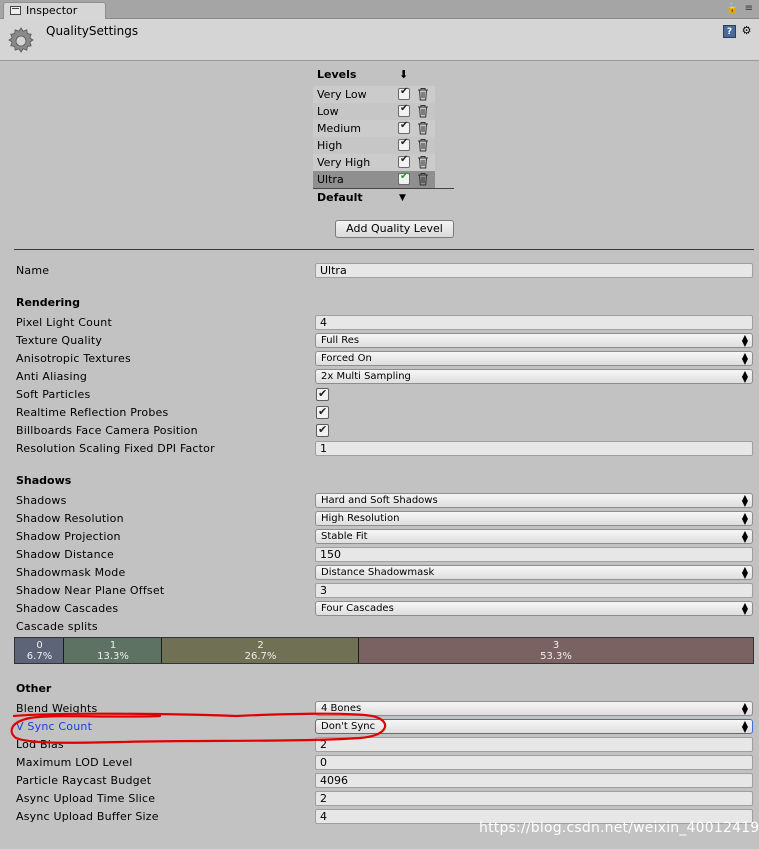 This screenshot has width=759, height=849. What do you see at coordinates (40, 744) in the screenshot?
I see `lod-bias-label: Lod Bias` at bounding box center [40, 744].